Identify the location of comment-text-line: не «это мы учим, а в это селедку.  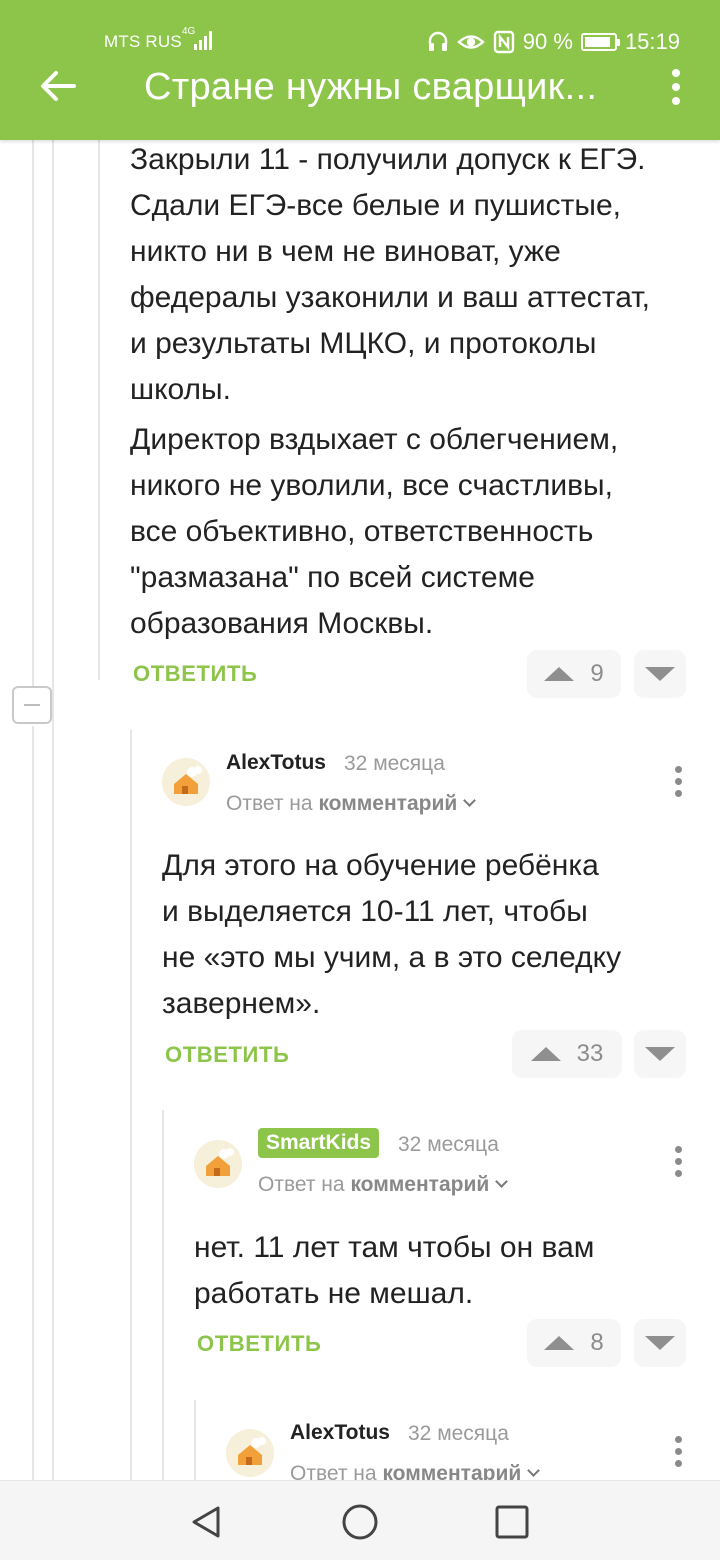
(392, 957).